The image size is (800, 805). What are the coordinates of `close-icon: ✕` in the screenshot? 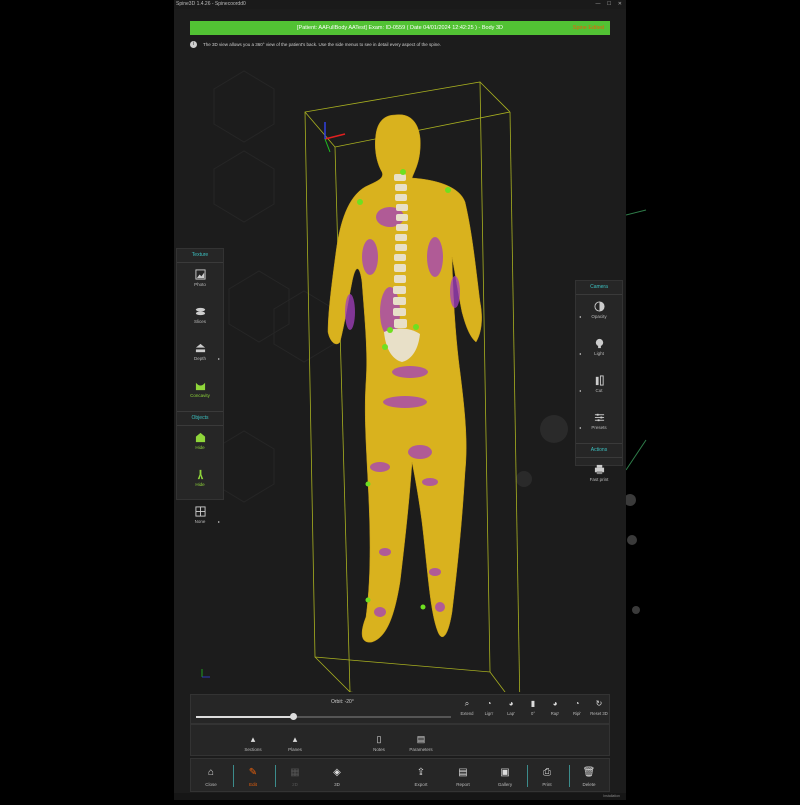 It's located at (620, 4).